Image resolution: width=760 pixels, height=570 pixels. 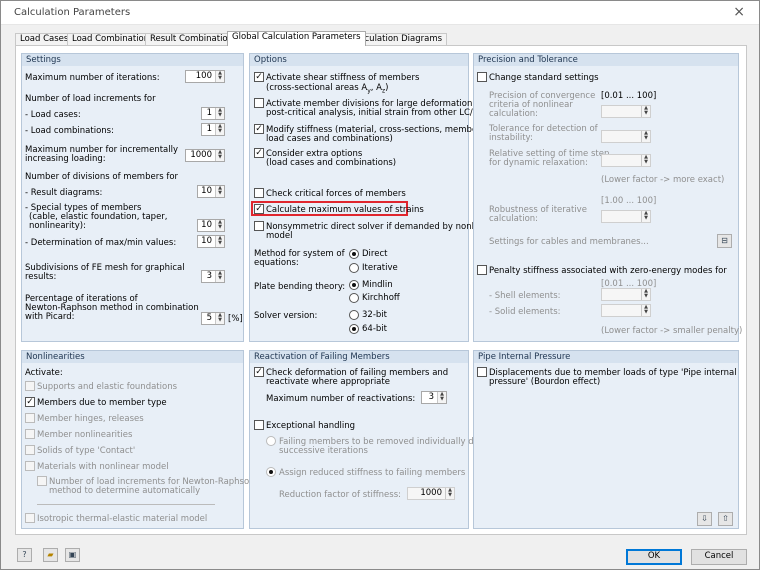 I want to click on check-deformation-checkbox: ✓, so click(x=259, y=372).